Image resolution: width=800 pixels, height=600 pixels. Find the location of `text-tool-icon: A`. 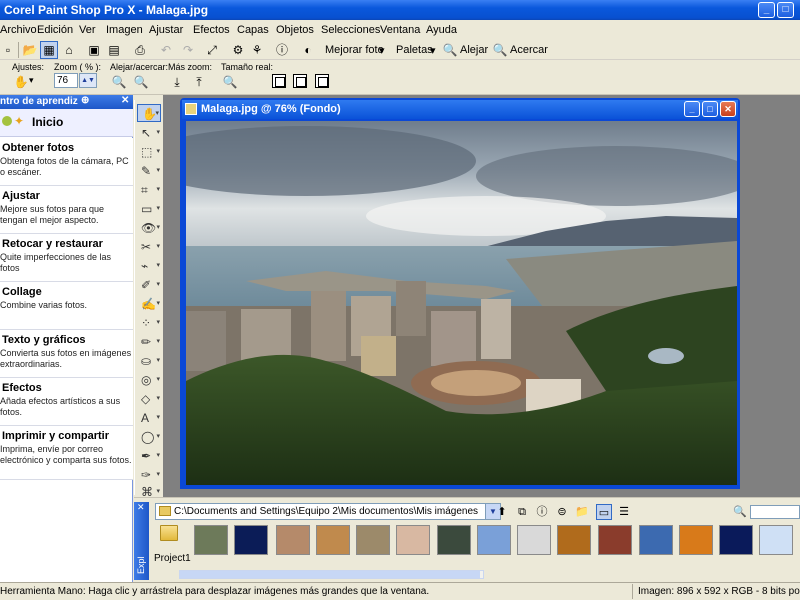

text-tool-icon: A is located at coordinates (149, 418).